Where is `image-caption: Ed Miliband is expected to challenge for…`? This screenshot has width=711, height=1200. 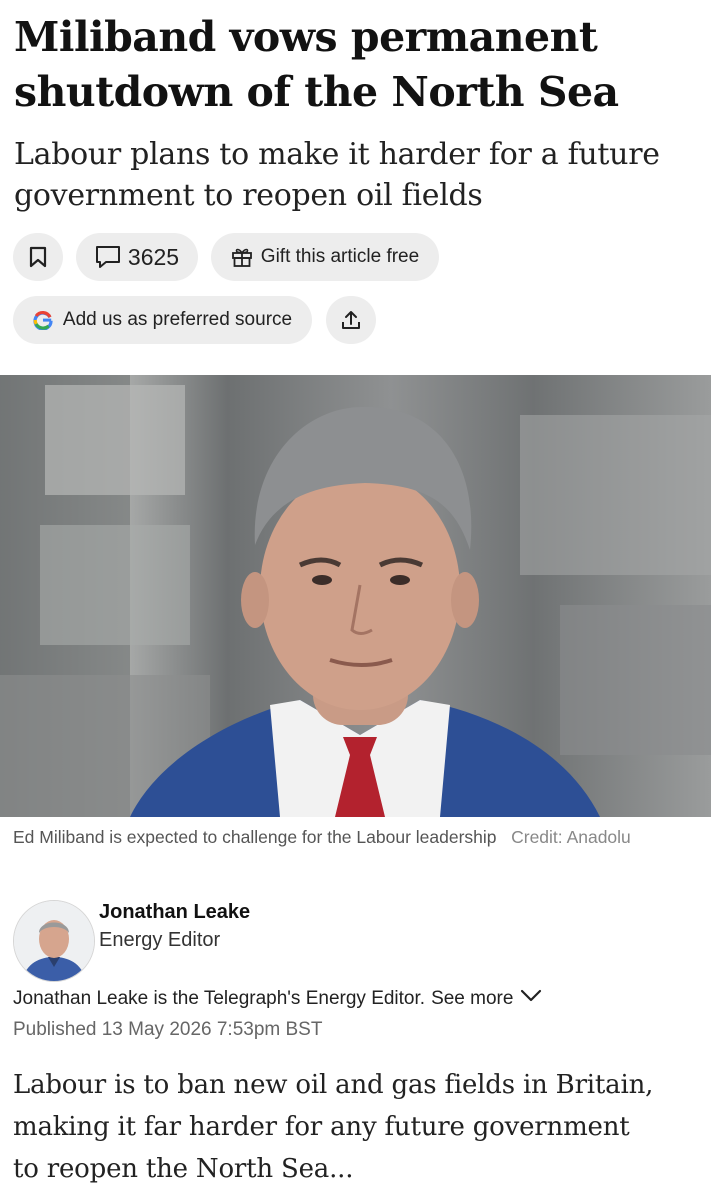
image-caption: Ed Miliband is expected to challenge for… is located at coordinates (358, 837).